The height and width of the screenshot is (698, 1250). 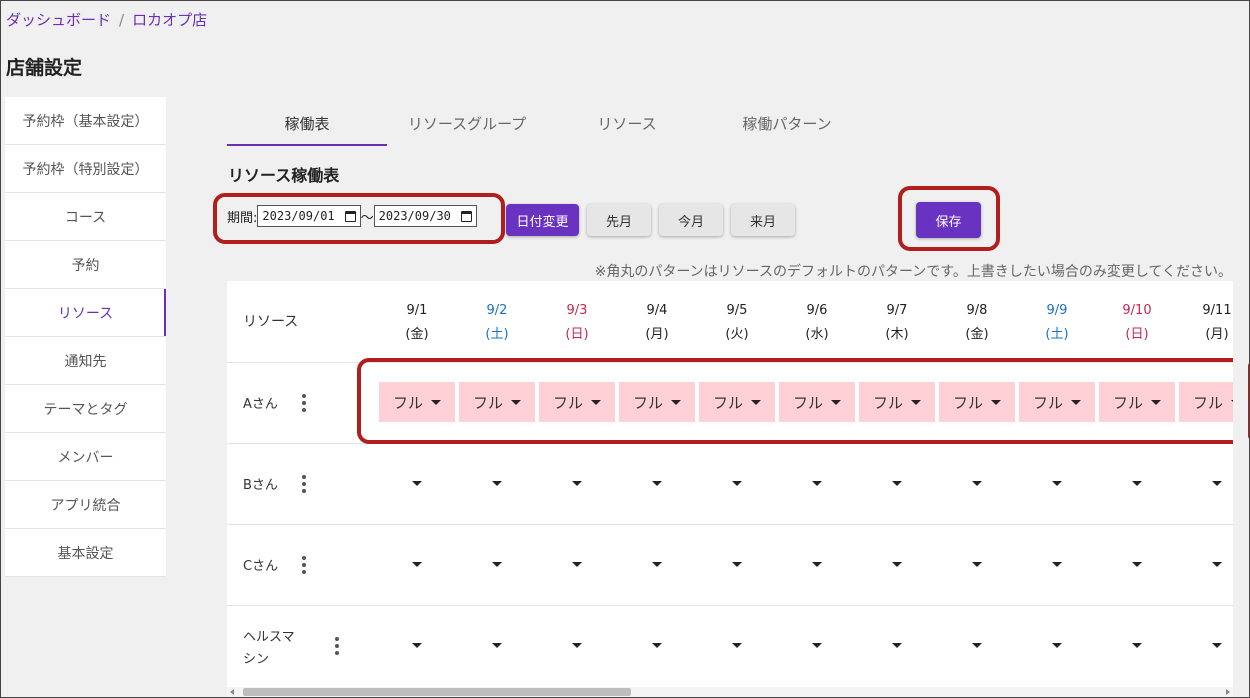 I want to click on row-a-highlight, so click(x=803, y=401).